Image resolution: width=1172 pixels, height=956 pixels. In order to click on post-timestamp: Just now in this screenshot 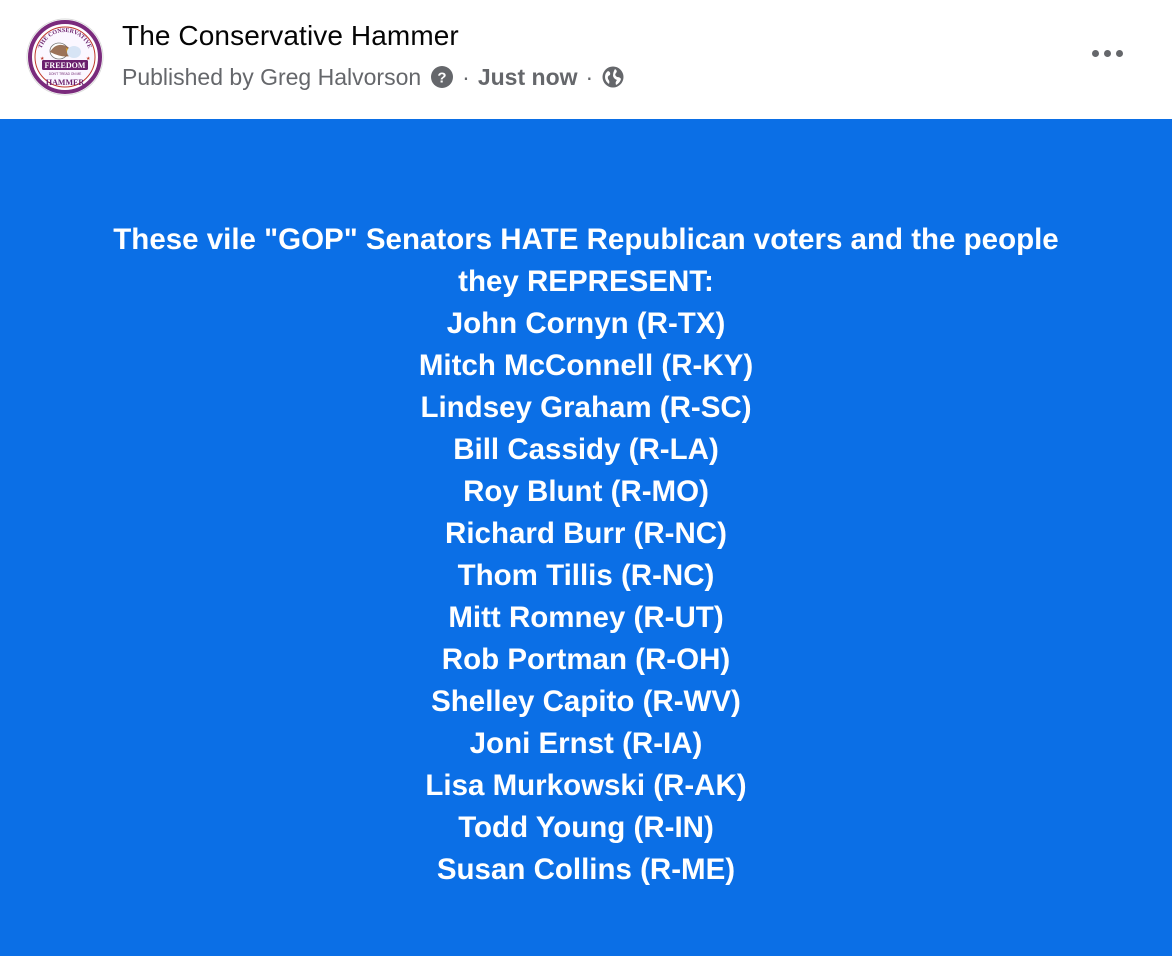, I will do `click(528, 77)`.